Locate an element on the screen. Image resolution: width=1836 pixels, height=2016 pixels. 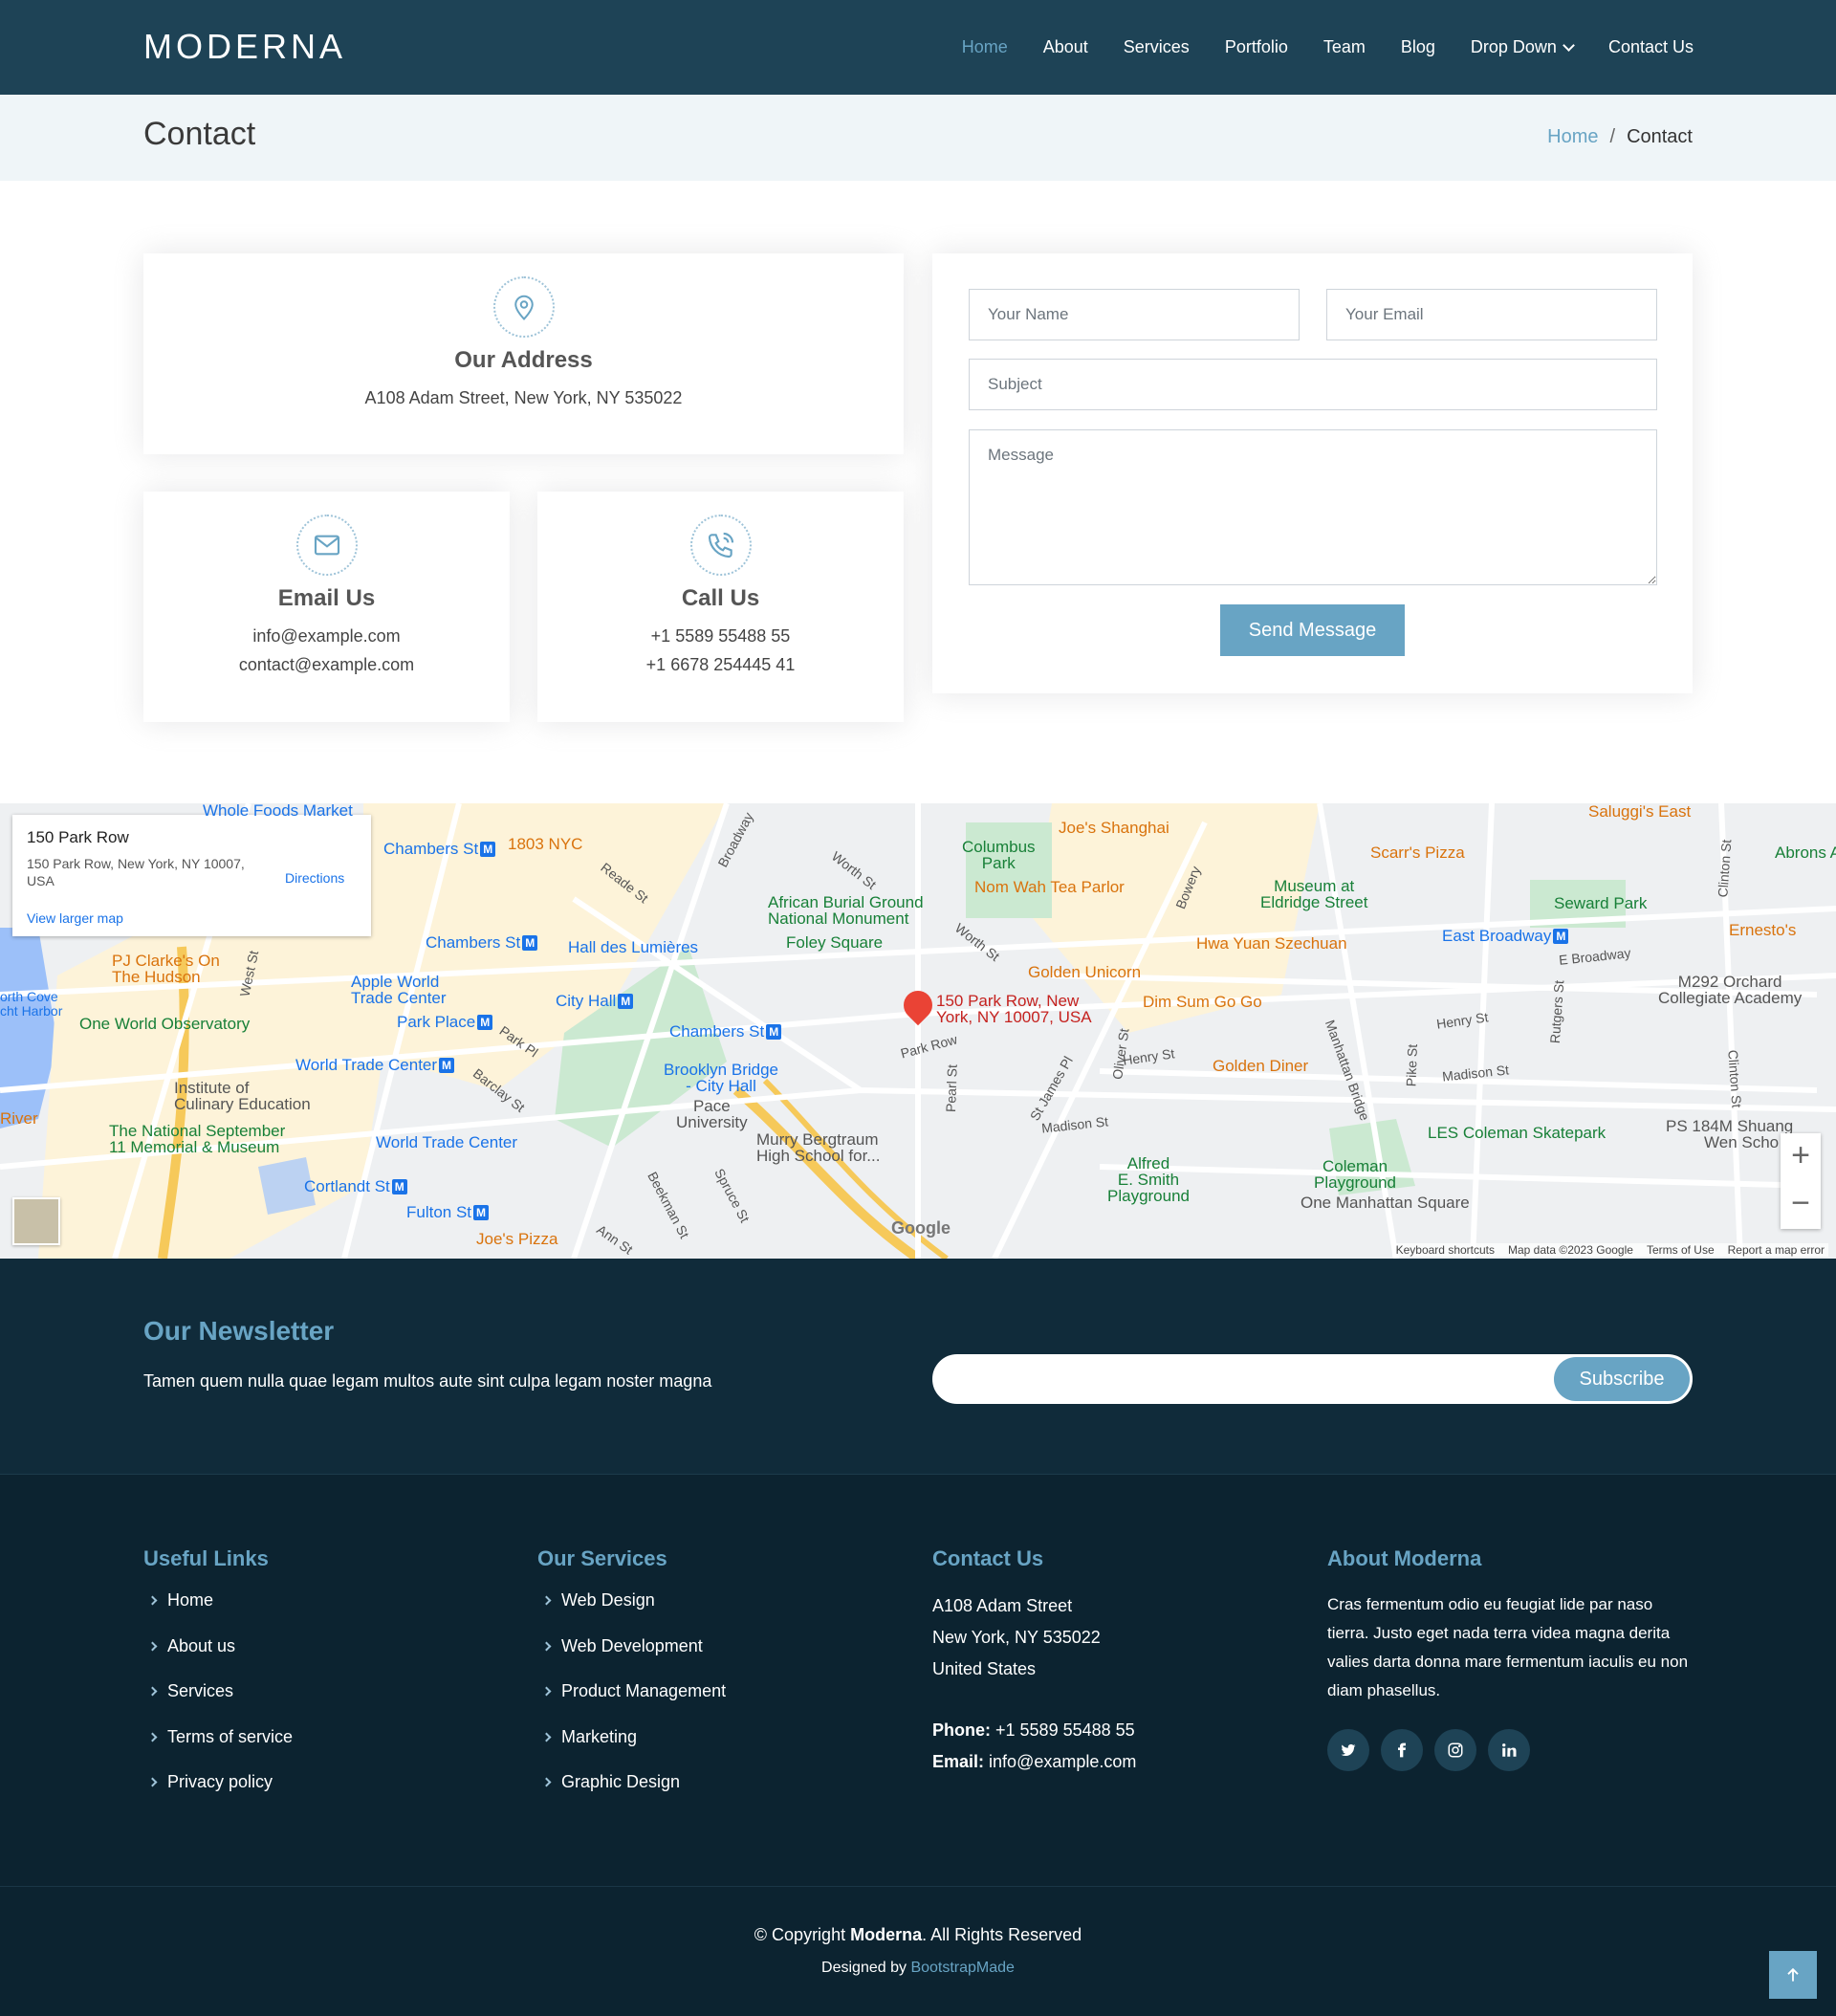
map-card-address: 150 Park Row, New York, NY 10007, USA is located at coordinates (136, 872).